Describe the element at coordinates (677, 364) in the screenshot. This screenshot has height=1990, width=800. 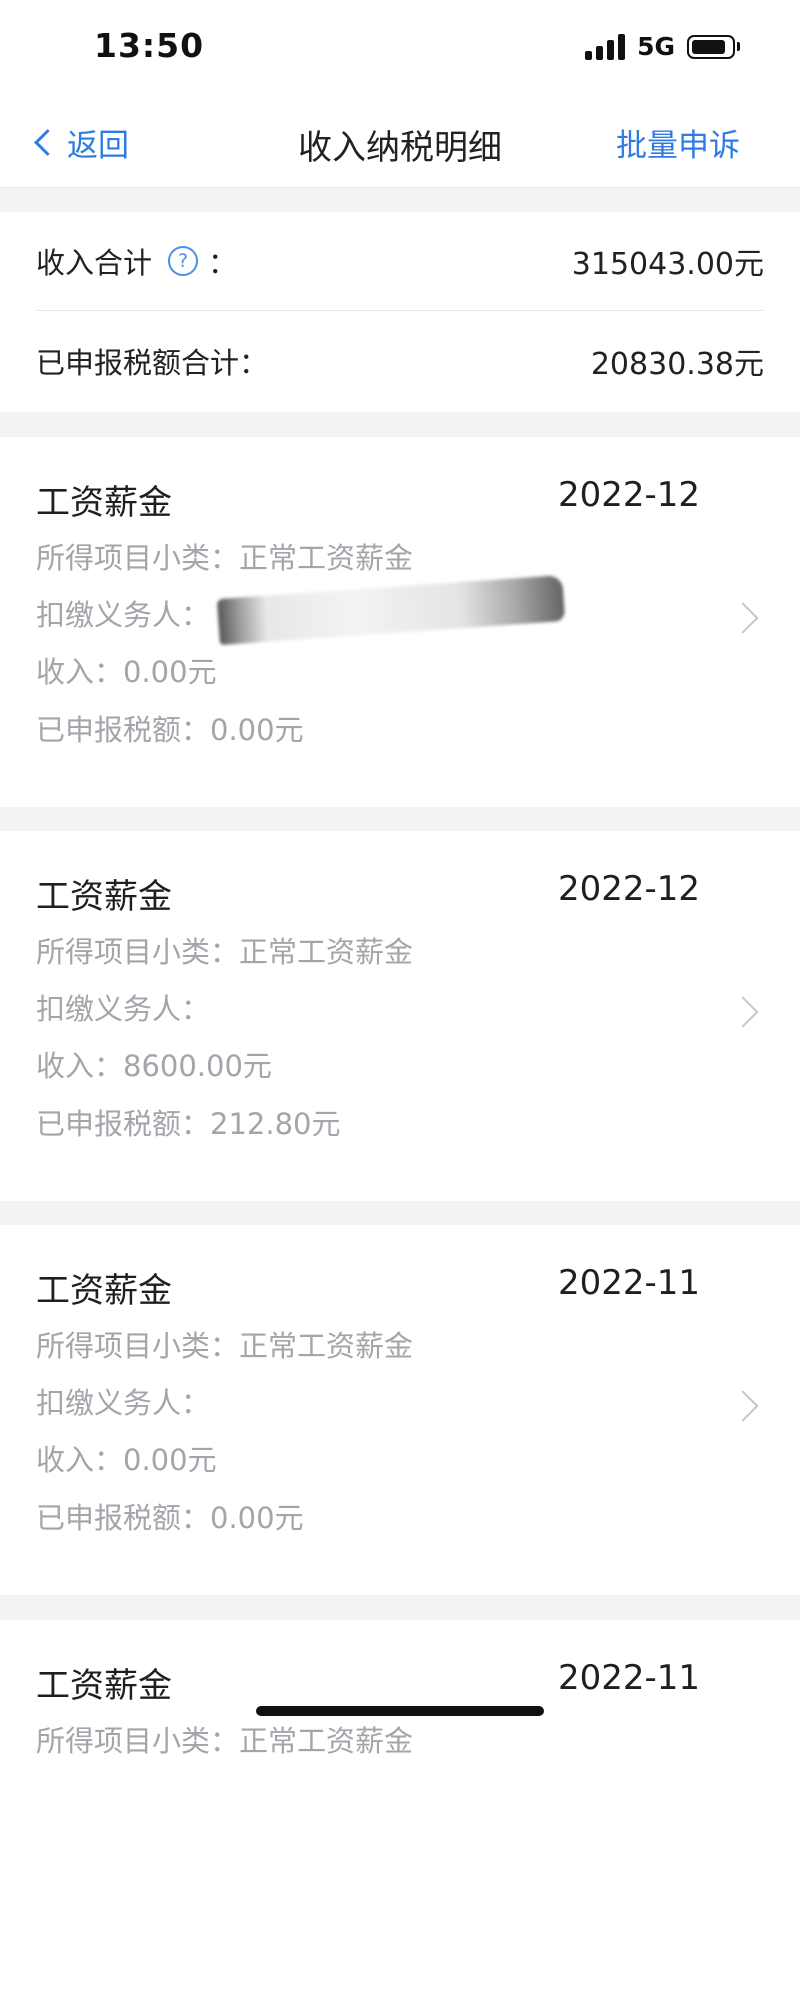
I see `tax-total-value: 20830.38元` at that location.